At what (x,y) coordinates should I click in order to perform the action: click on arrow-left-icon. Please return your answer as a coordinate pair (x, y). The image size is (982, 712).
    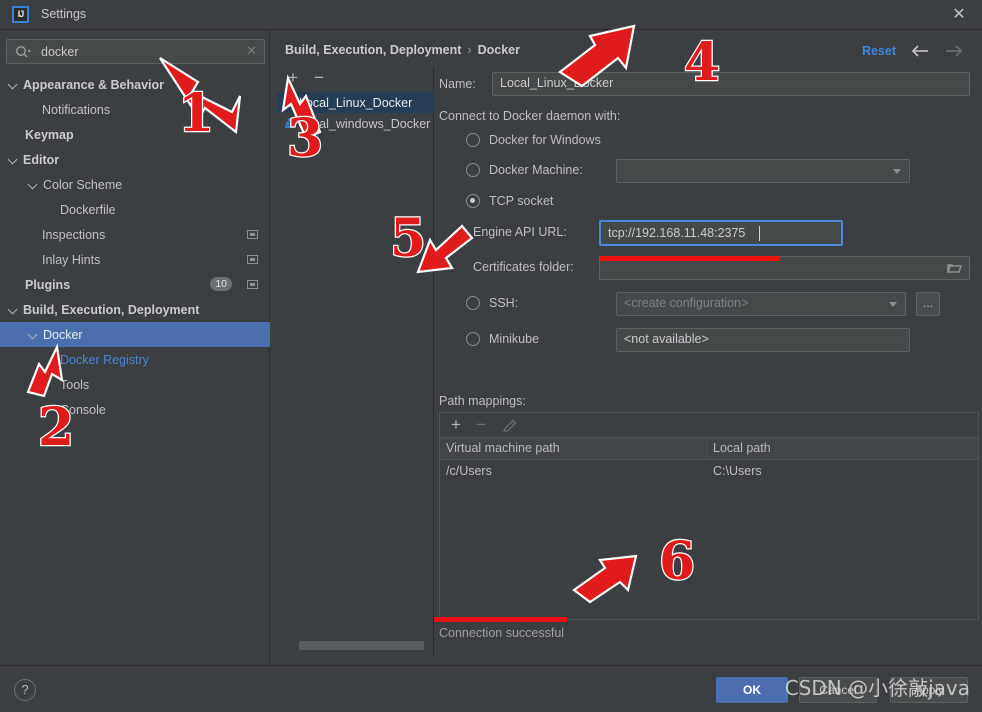
    Looking at the image, I should click on (921, 51).